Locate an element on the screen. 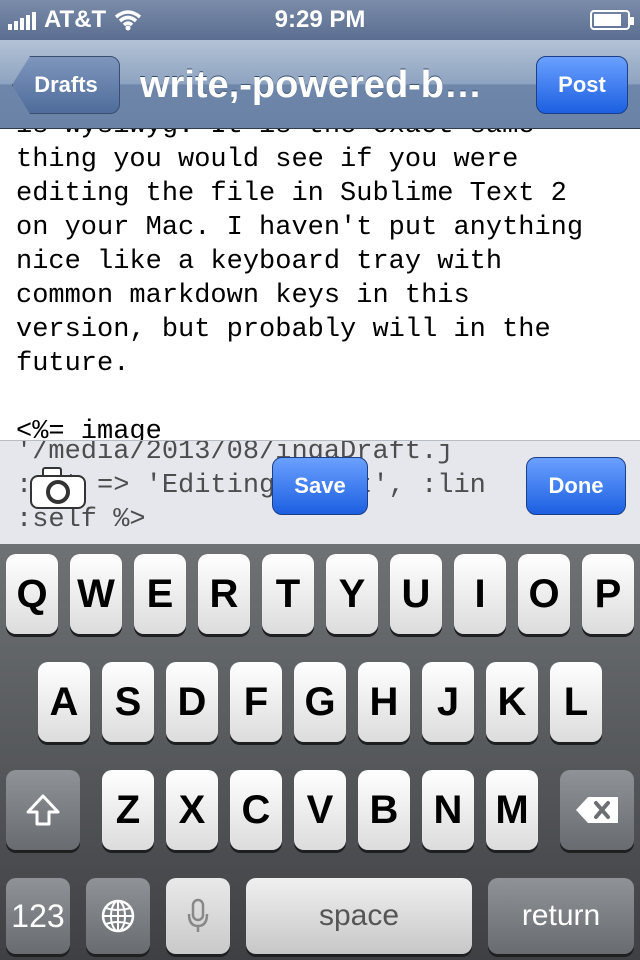 This screenshot has height=960, width=640. globe-key is located at coordinates (118, 916).